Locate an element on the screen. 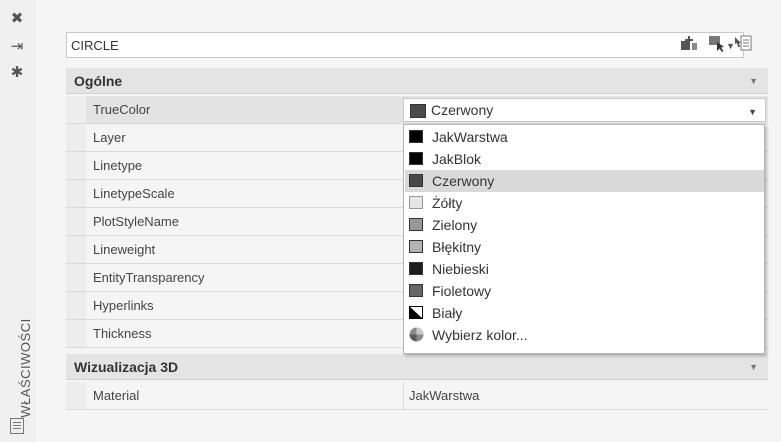 Image resolution: width=781 pixels, height=442 pixels. settings-icon: ✱ is located at coordinates (17, 73).